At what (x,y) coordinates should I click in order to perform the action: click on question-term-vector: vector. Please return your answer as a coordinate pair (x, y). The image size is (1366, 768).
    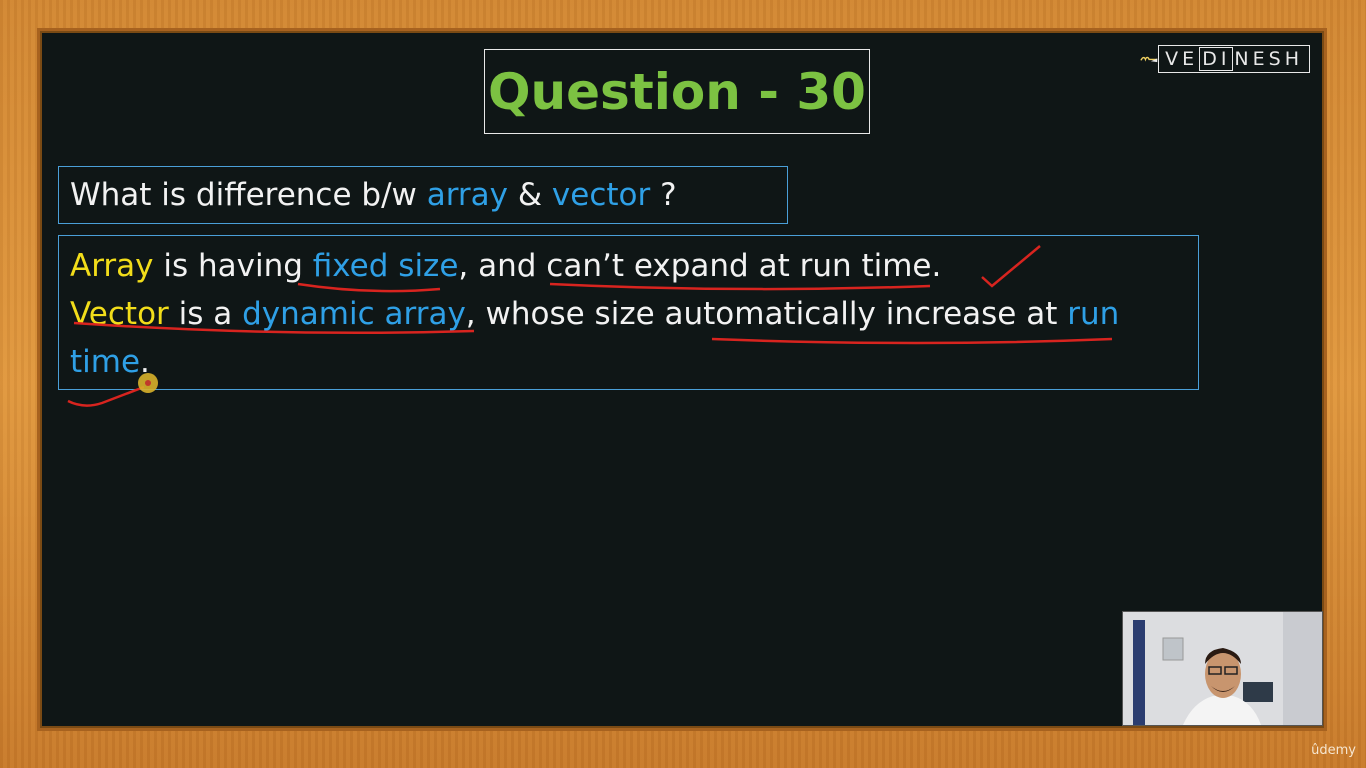
    Looking at the image, I should click on (601, 195).